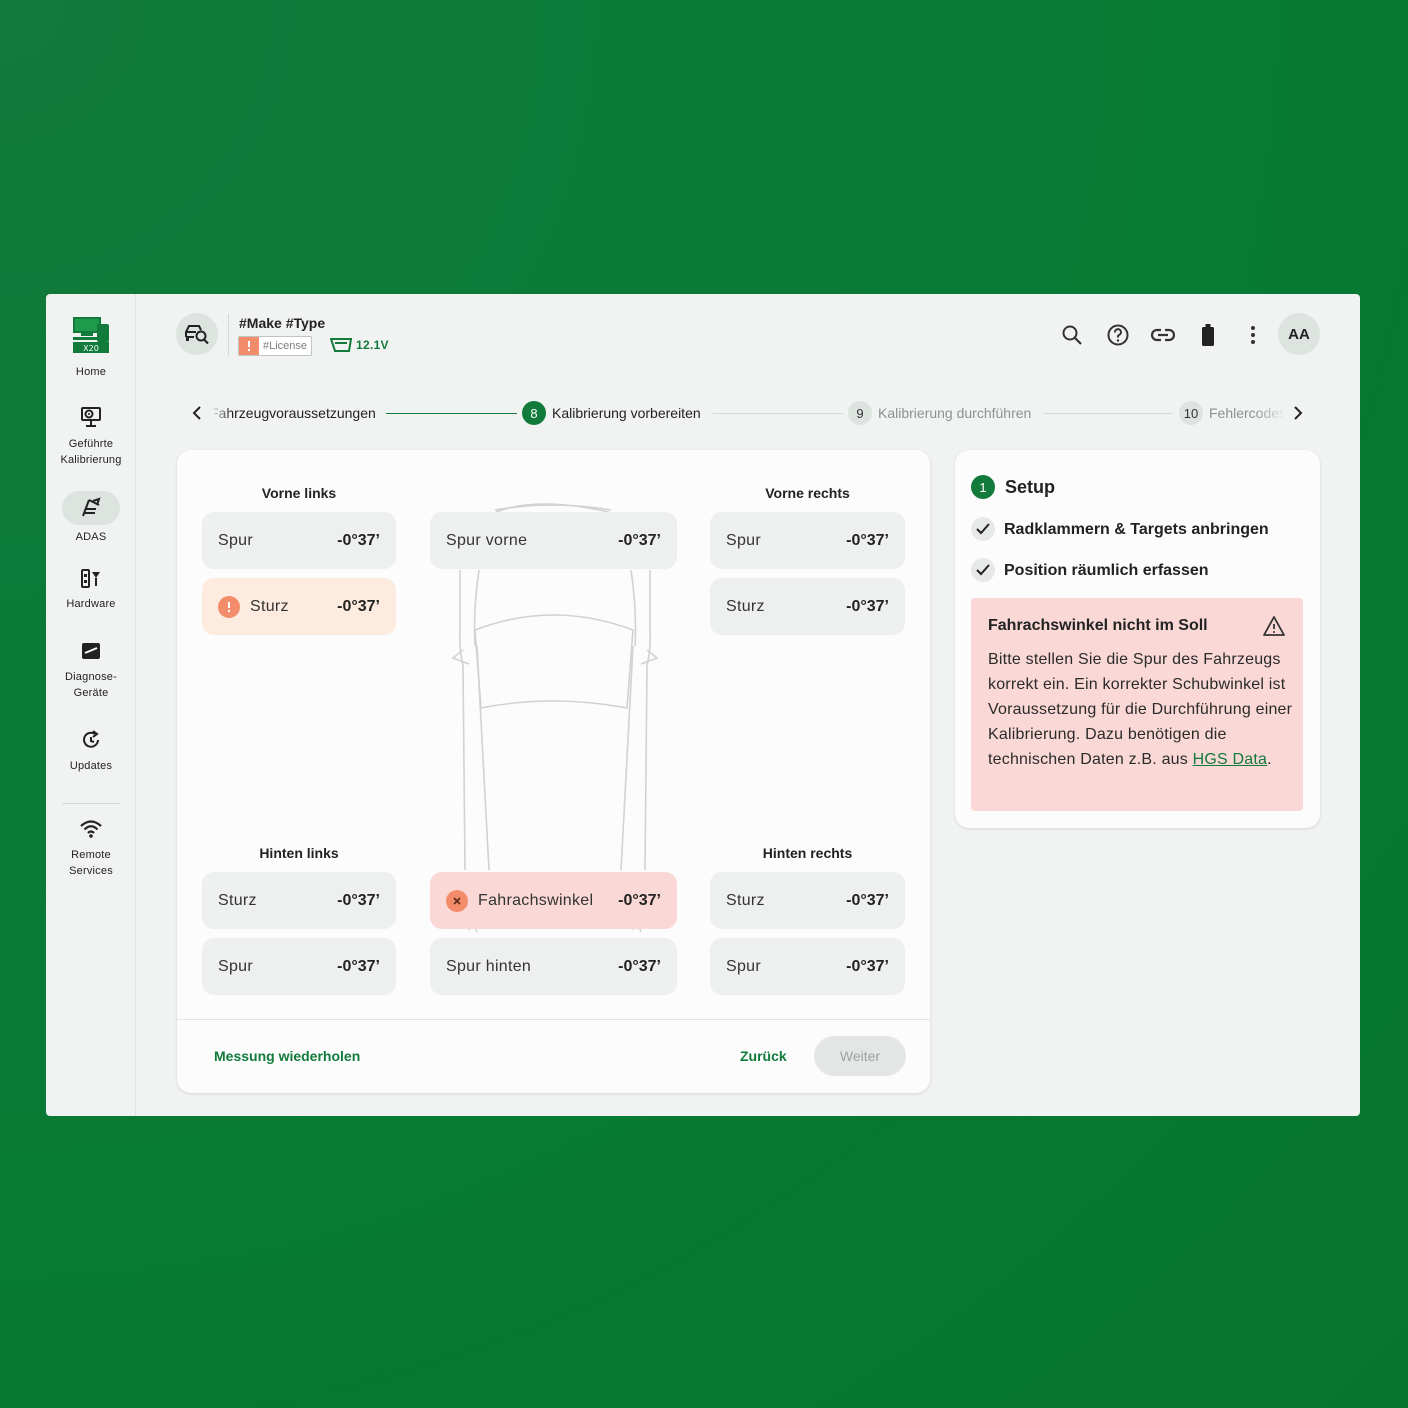 This screenshot has width=1408, height=1408. I want to click on sidebar-item-diagnosis-devices: Diagnose- Geräte, so click(91, 670).